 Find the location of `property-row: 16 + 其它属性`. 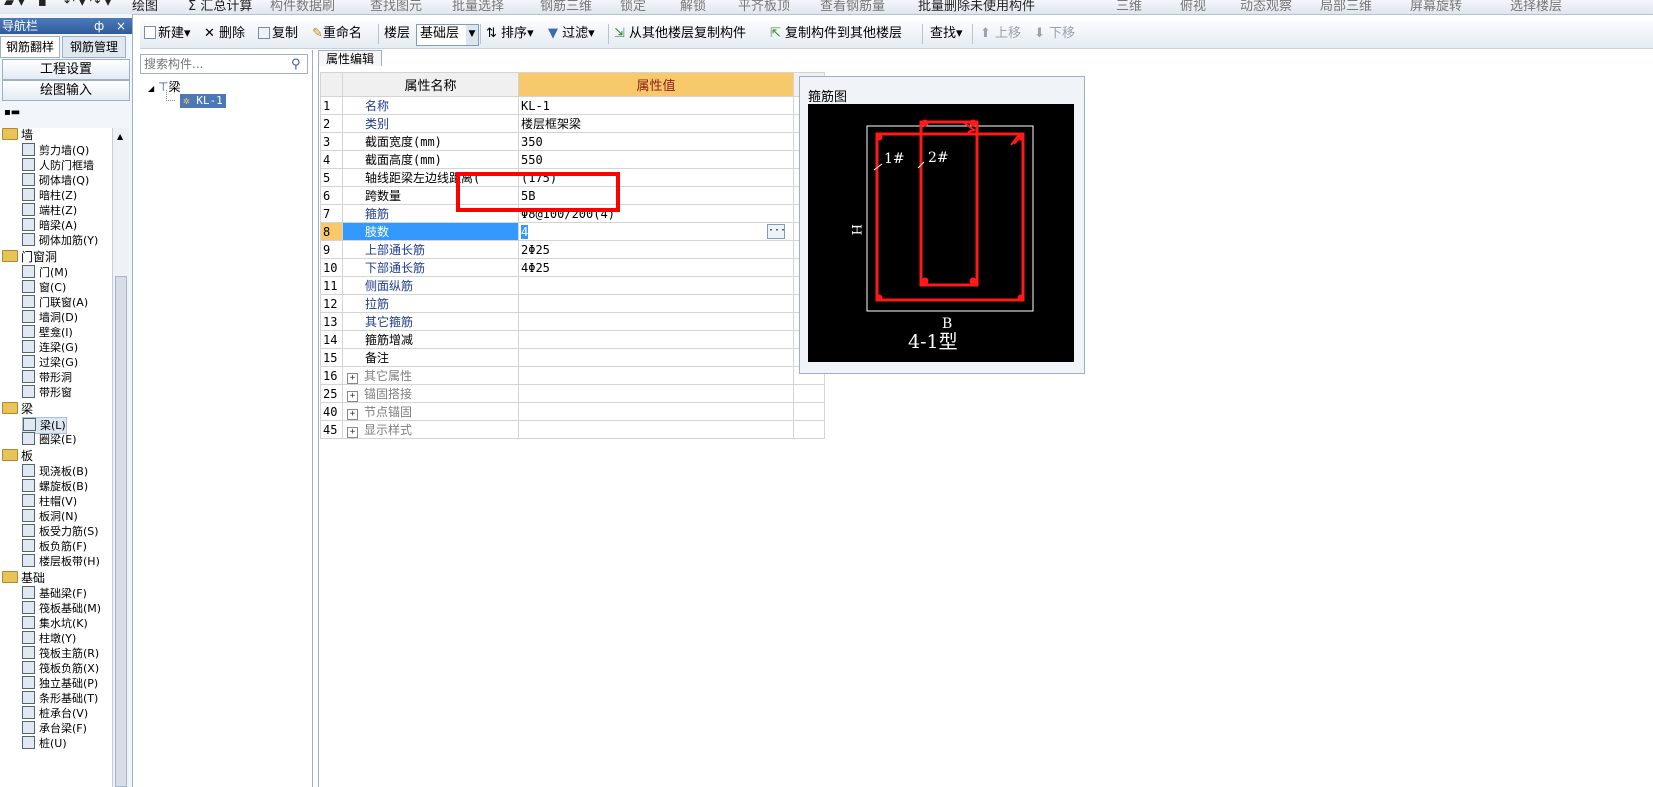

property-row: 16 + 其它属性 is located at coordinates (572, 375).